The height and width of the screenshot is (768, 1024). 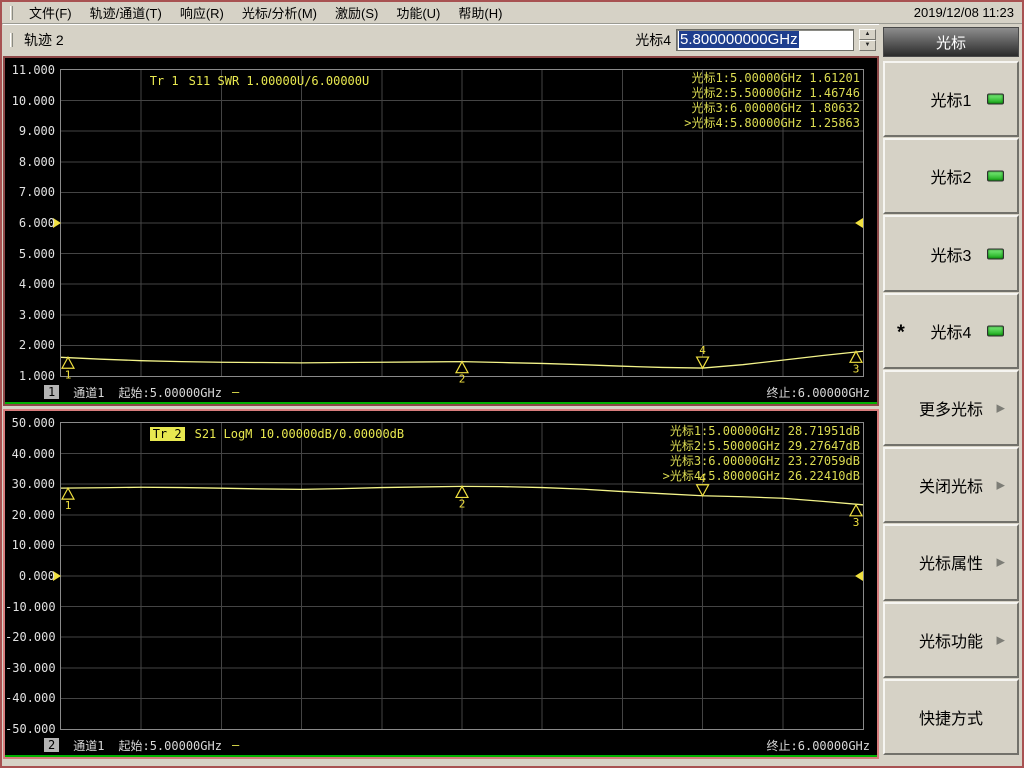 I want to click on sidebar-button-label: 光标3, so click(x=951, y=256).